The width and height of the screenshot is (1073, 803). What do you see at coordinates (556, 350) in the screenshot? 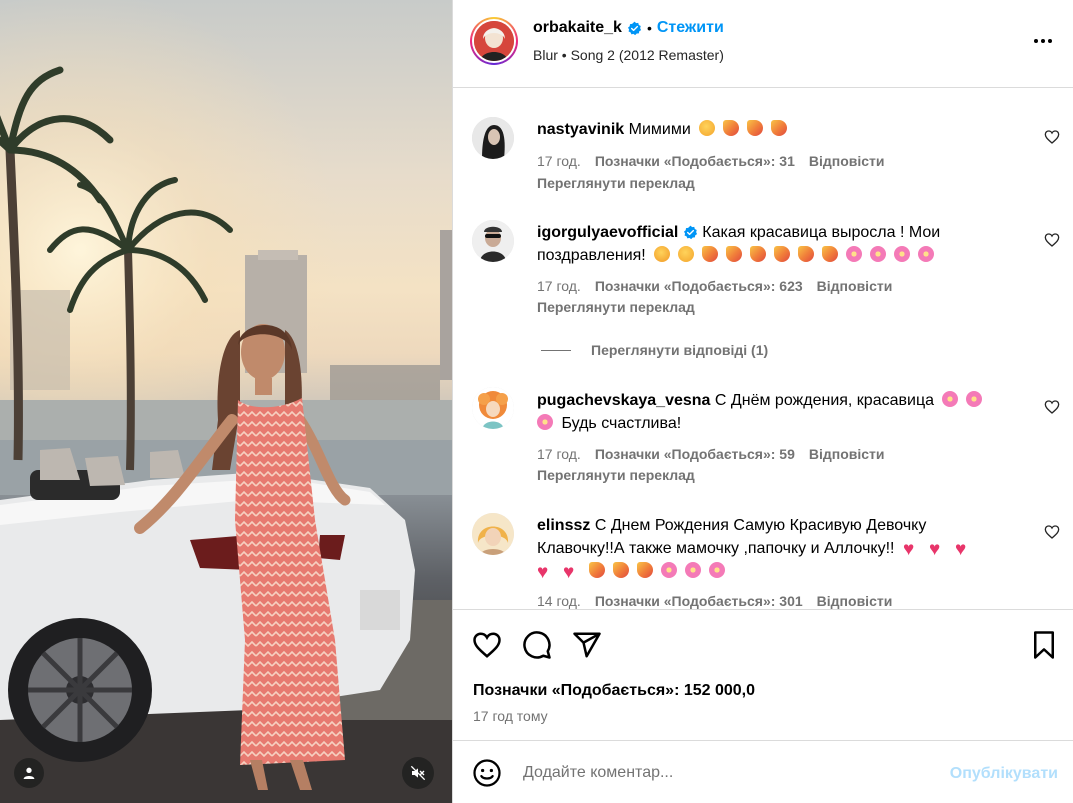
I see `replies-divider` at bounding box center [556, 350].